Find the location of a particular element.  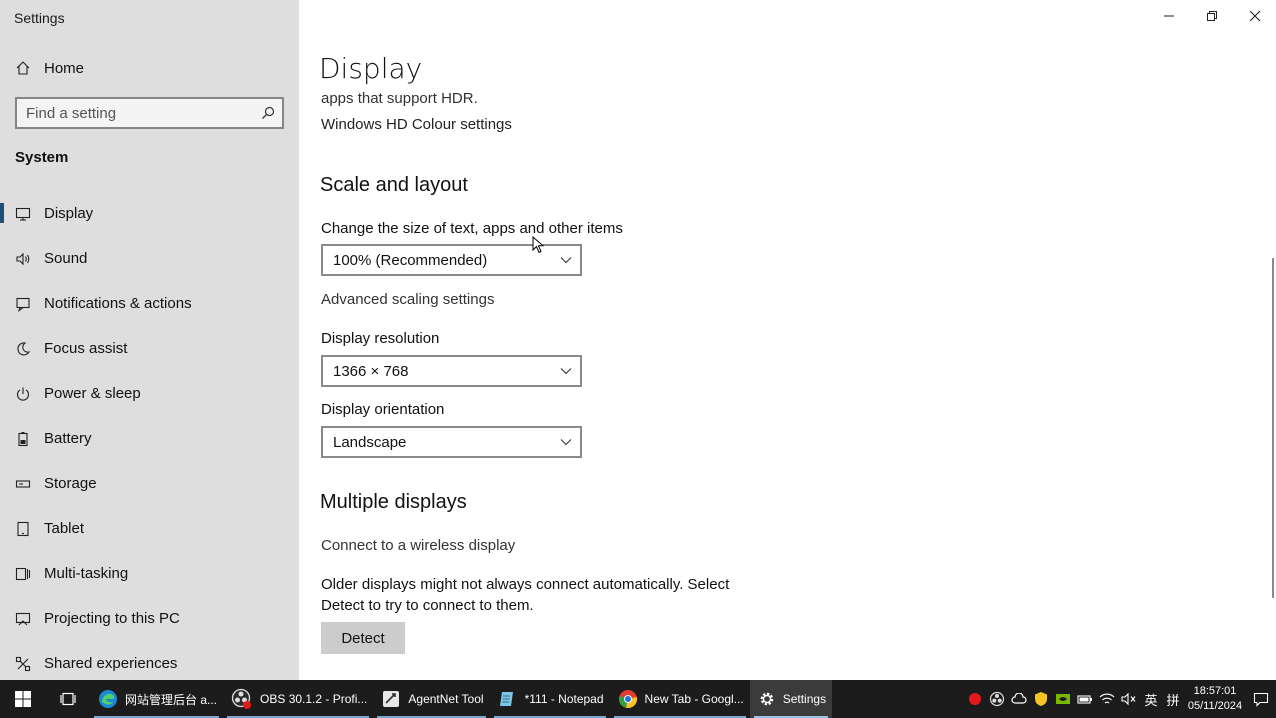

nvidia-icon is located at coordinates (1063, 699).